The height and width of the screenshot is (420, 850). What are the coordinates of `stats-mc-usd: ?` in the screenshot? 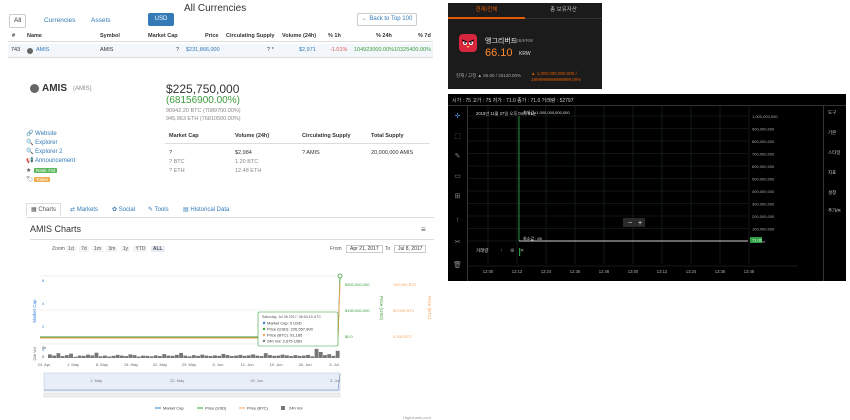 It's located at (171, 153).